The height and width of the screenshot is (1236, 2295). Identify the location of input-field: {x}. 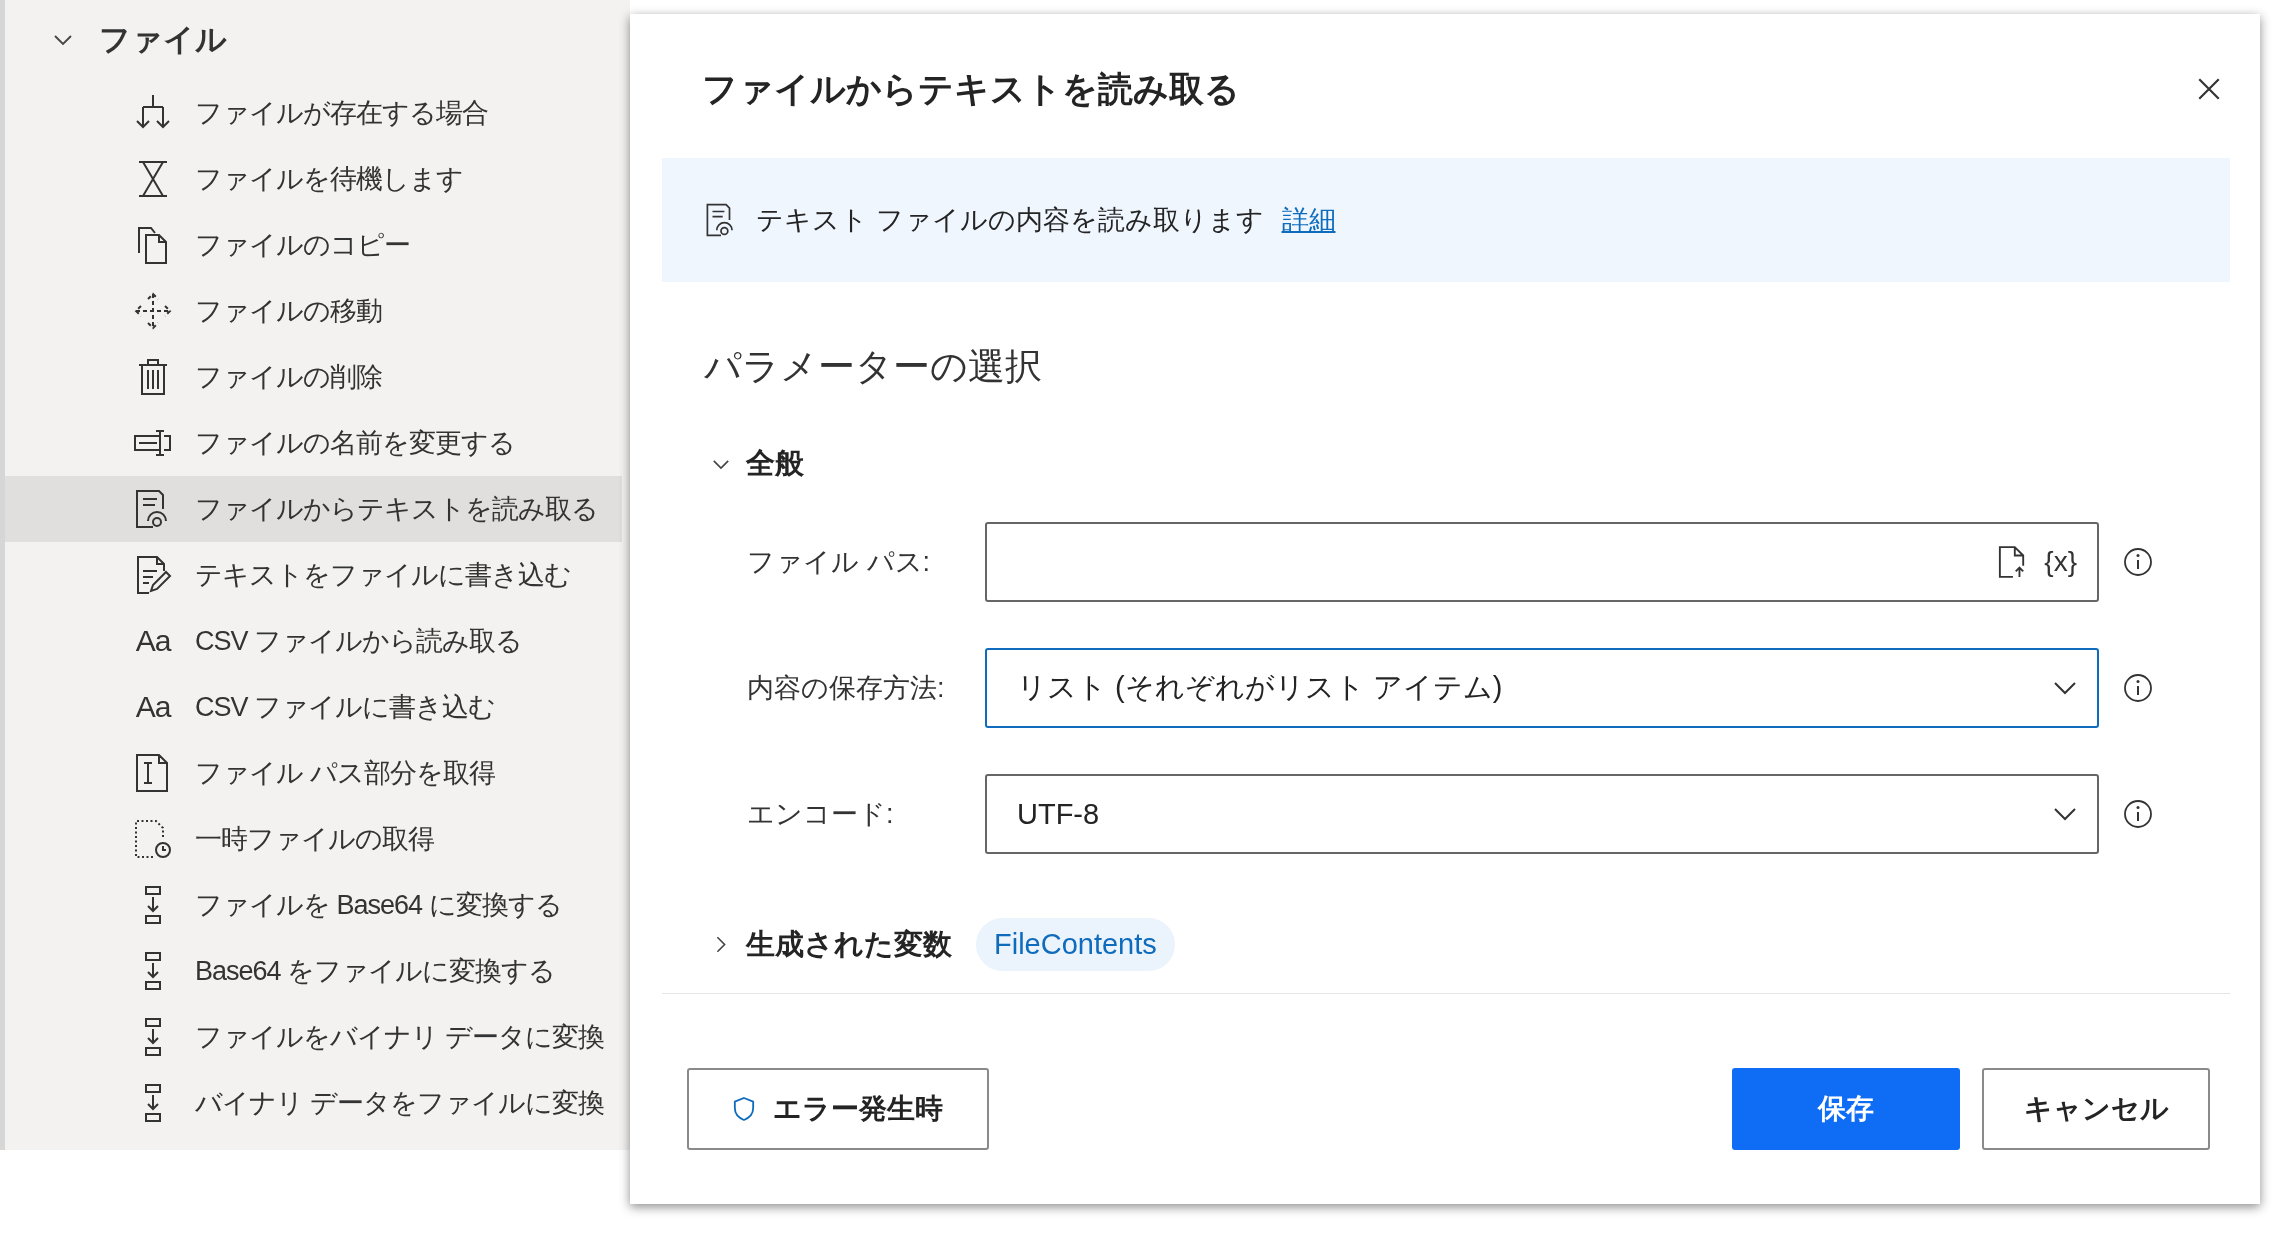
(1542, 562).